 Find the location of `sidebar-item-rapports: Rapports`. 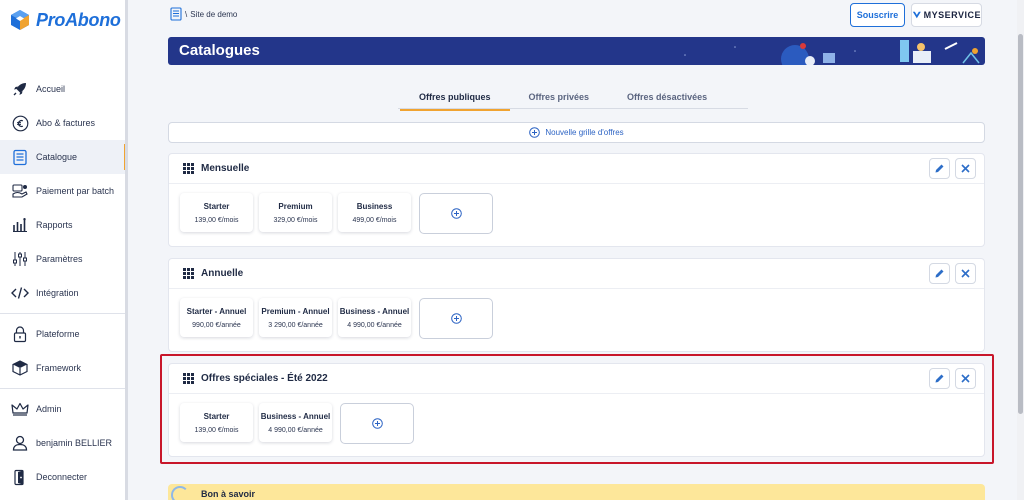

sidebar-item-rapports: Rapports is located at coordinates (63, 225).